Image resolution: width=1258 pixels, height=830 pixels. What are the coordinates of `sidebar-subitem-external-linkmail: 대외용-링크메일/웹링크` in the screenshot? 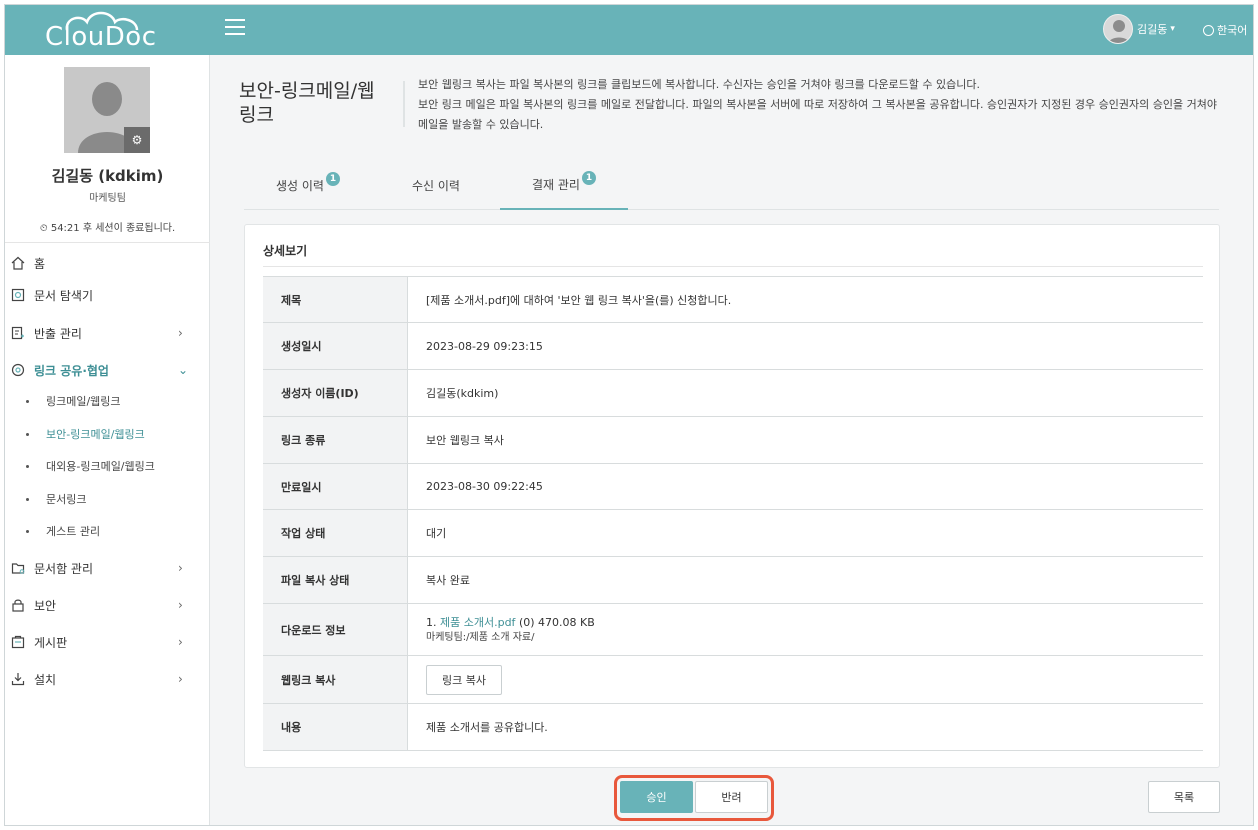 It's located at (107, 466).